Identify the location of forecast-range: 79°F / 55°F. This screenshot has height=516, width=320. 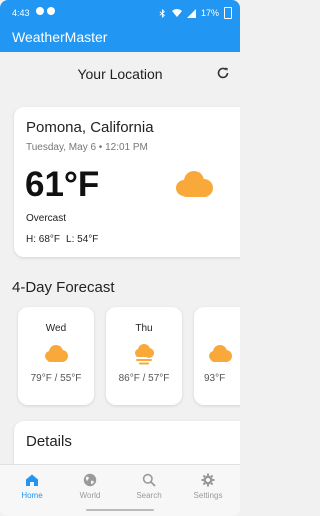
(56, 378).